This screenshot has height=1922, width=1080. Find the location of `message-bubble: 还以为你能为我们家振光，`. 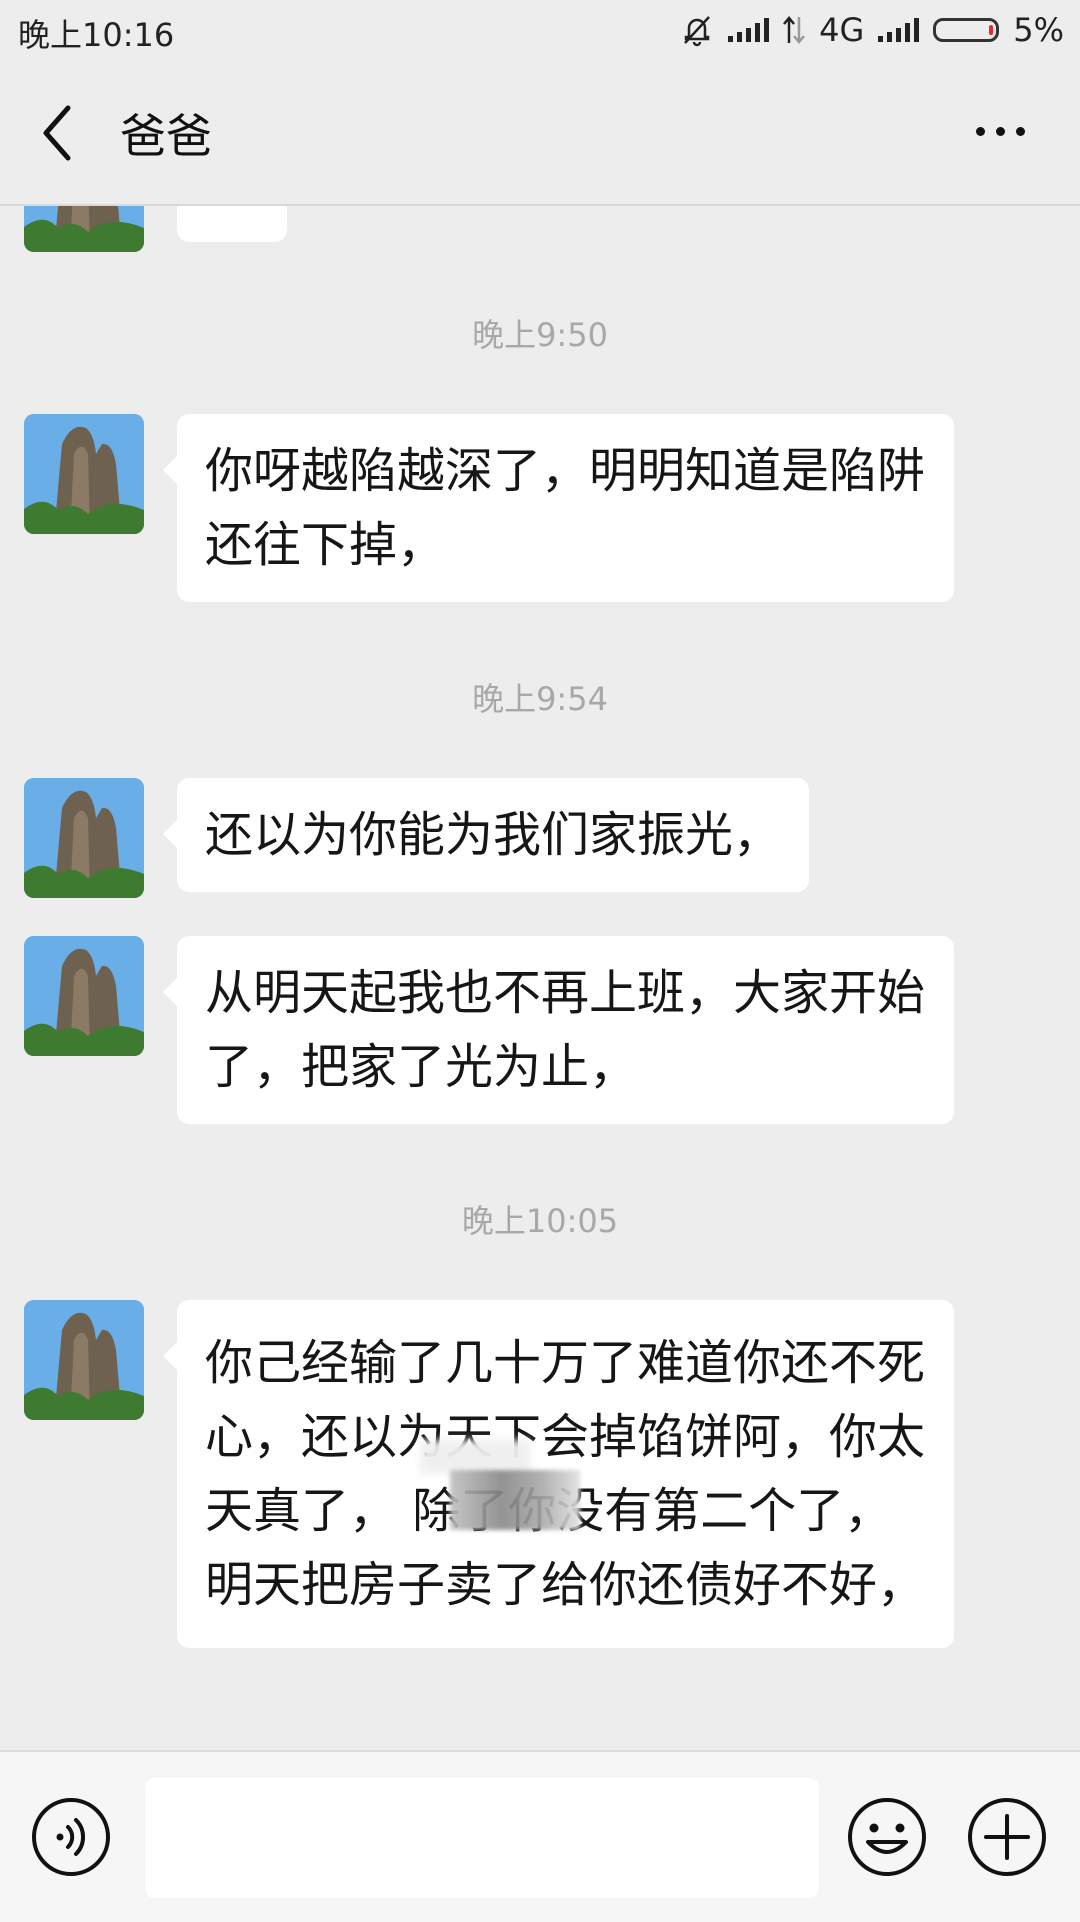

message-bubble: 还以为你能为我们家振光， is located at coordinates (486, 835).